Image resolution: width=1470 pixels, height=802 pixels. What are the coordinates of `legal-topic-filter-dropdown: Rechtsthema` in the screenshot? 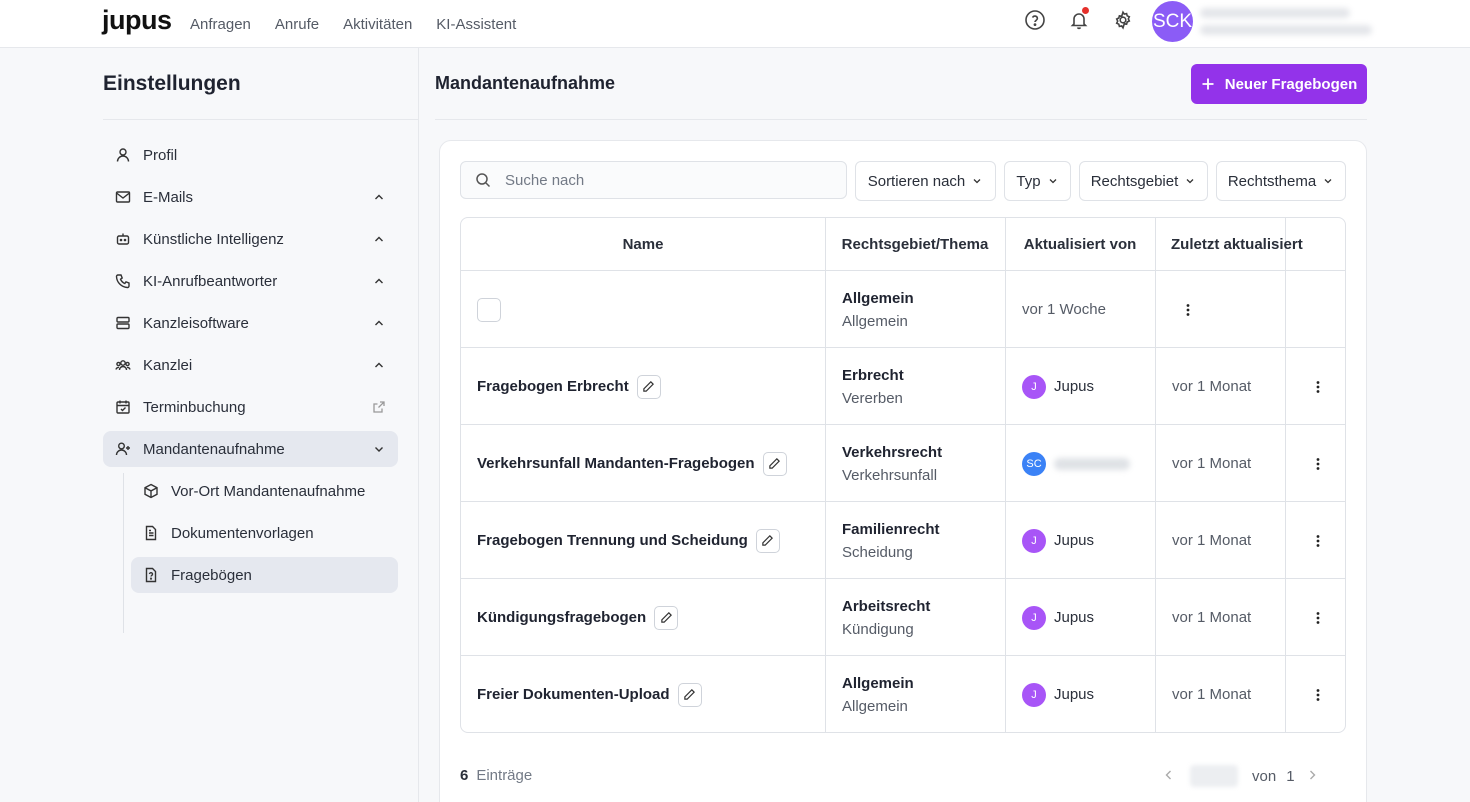 It's located at (1281, 181).